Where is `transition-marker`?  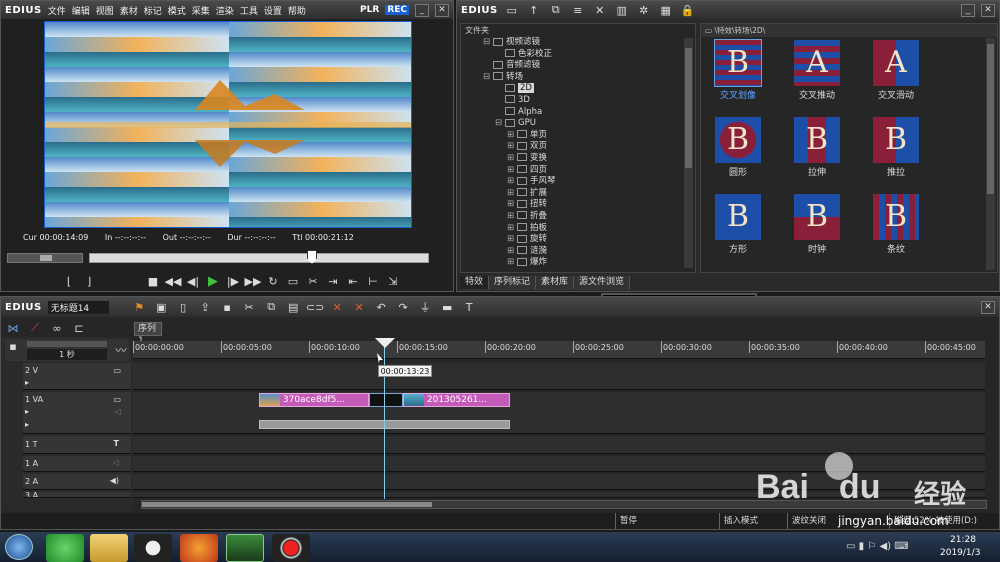 transition-marker is located at coordinates (386, 400).